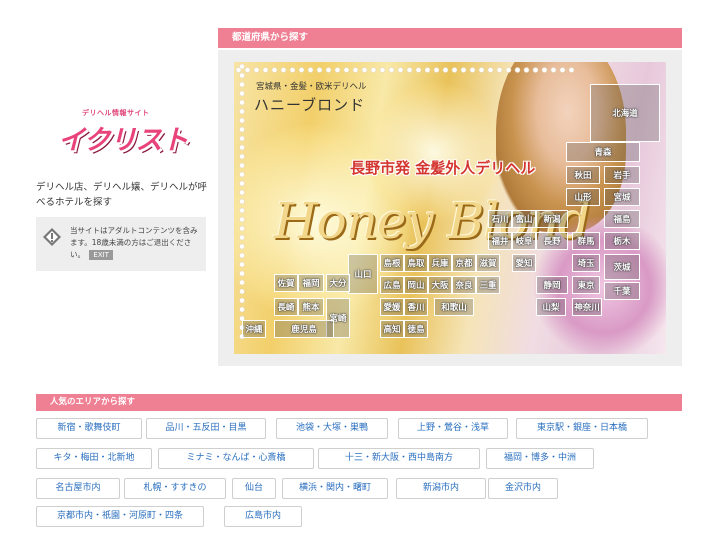 This screenshot has height=540, width=720. I want to click on popular-area-link: 新潟市内, so click(441, 488).